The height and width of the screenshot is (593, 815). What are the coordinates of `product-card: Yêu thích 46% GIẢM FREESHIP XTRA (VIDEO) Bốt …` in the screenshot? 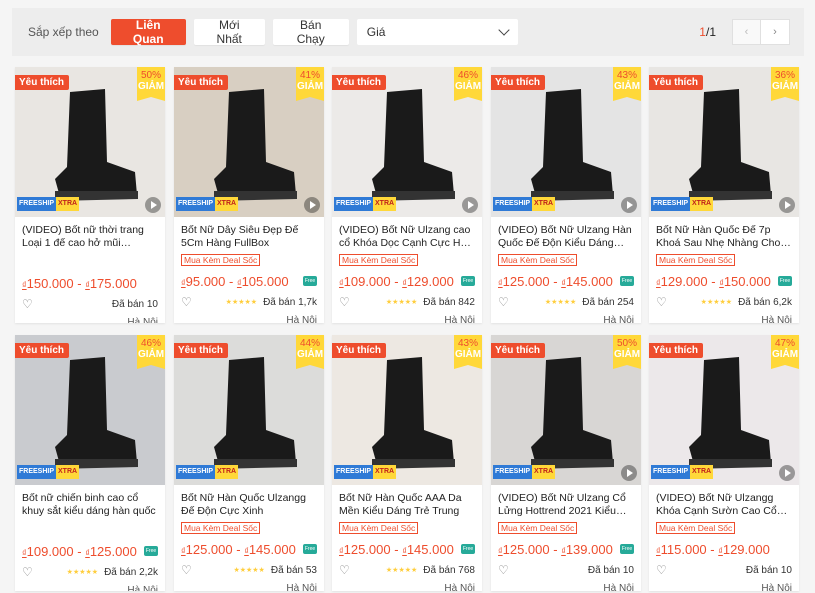 It's located at (407, 195).